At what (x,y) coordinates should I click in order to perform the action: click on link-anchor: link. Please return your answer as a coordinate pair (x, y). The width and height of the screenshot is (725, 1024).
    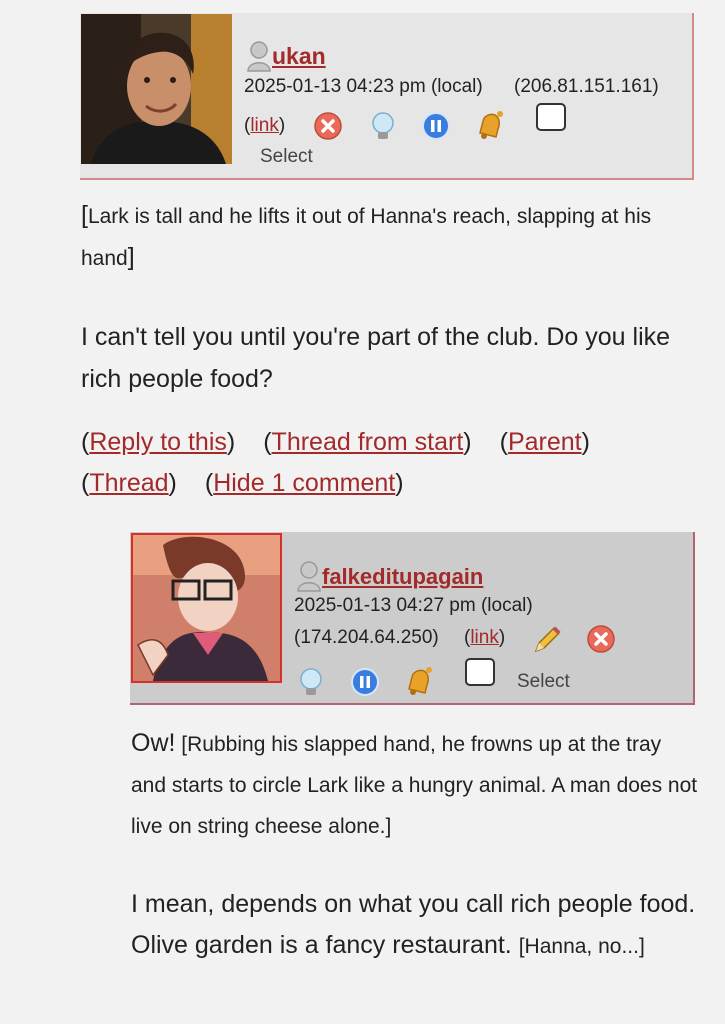
    Looking at the image, I should click on (264, 125).